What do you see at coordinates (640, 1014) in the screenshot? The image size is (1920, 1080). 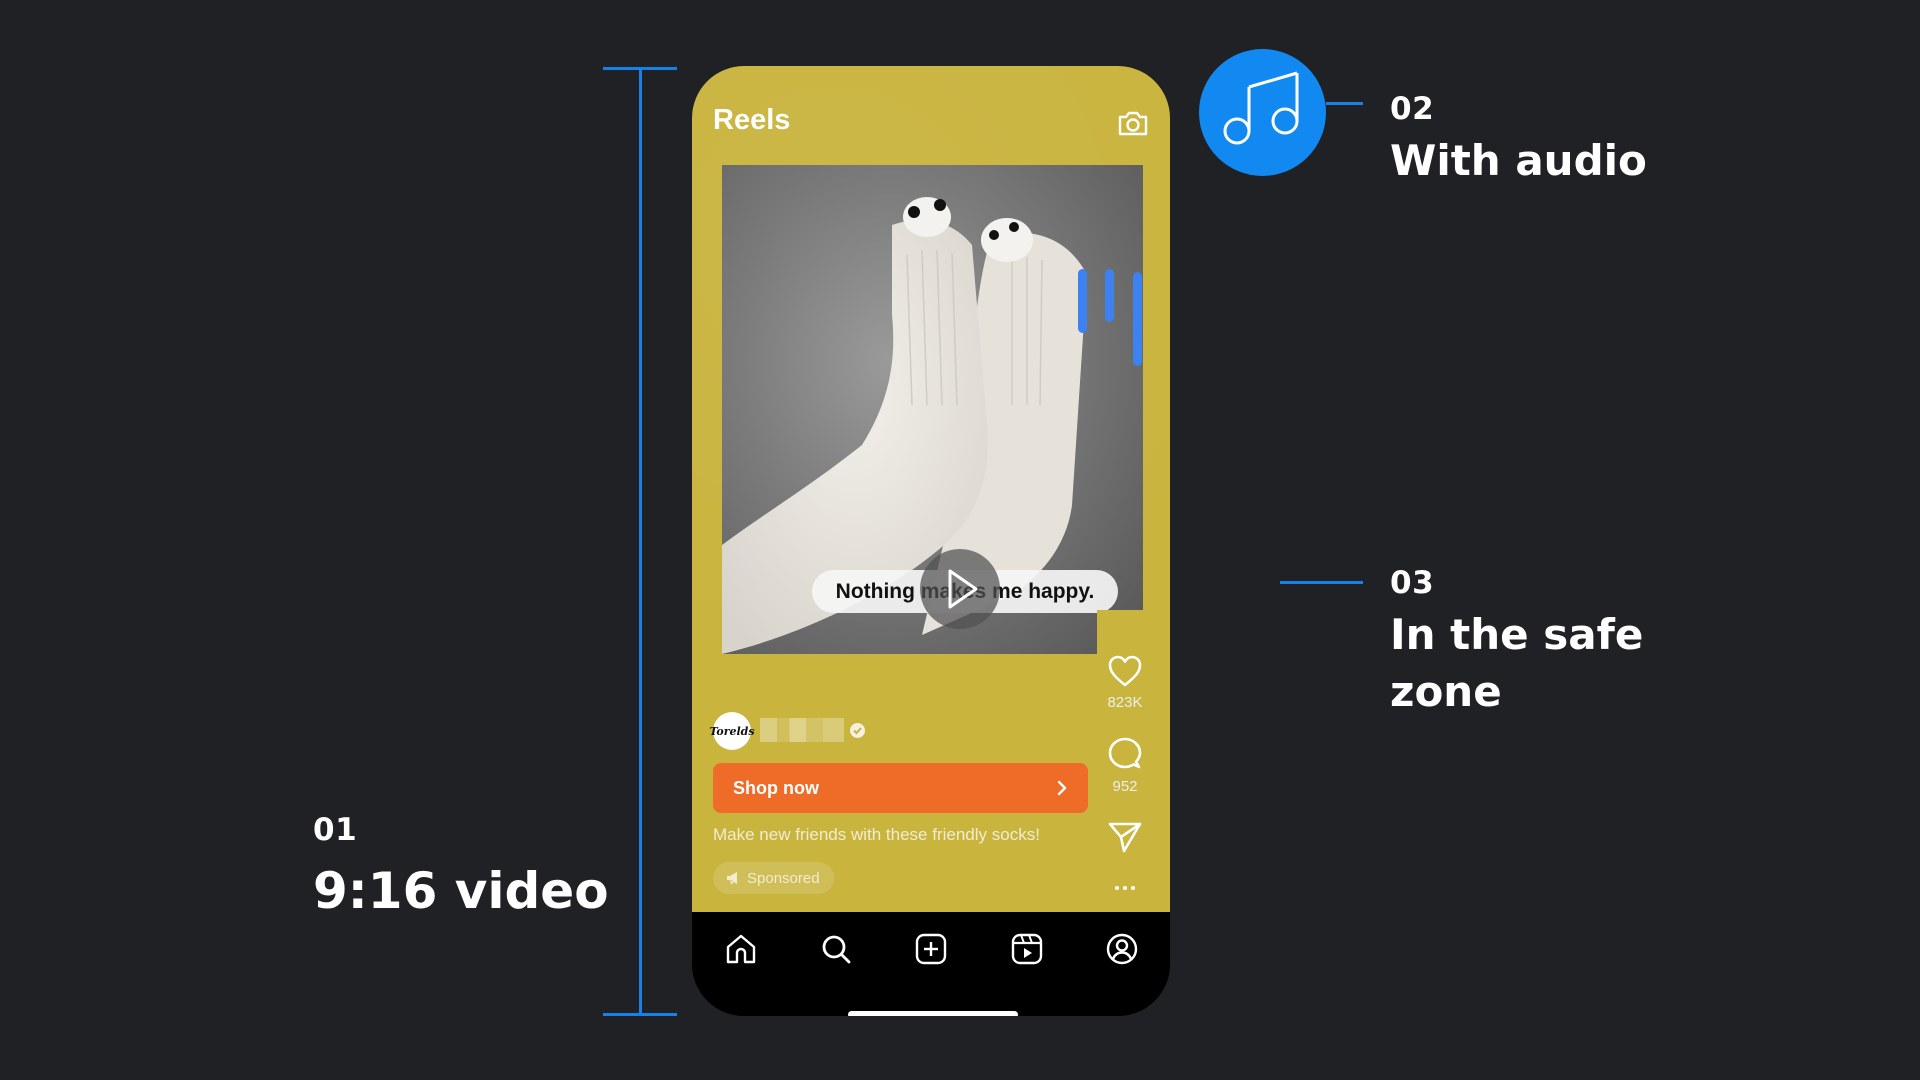 I see `bracket-bottom` at bounding box center [640, 1014].